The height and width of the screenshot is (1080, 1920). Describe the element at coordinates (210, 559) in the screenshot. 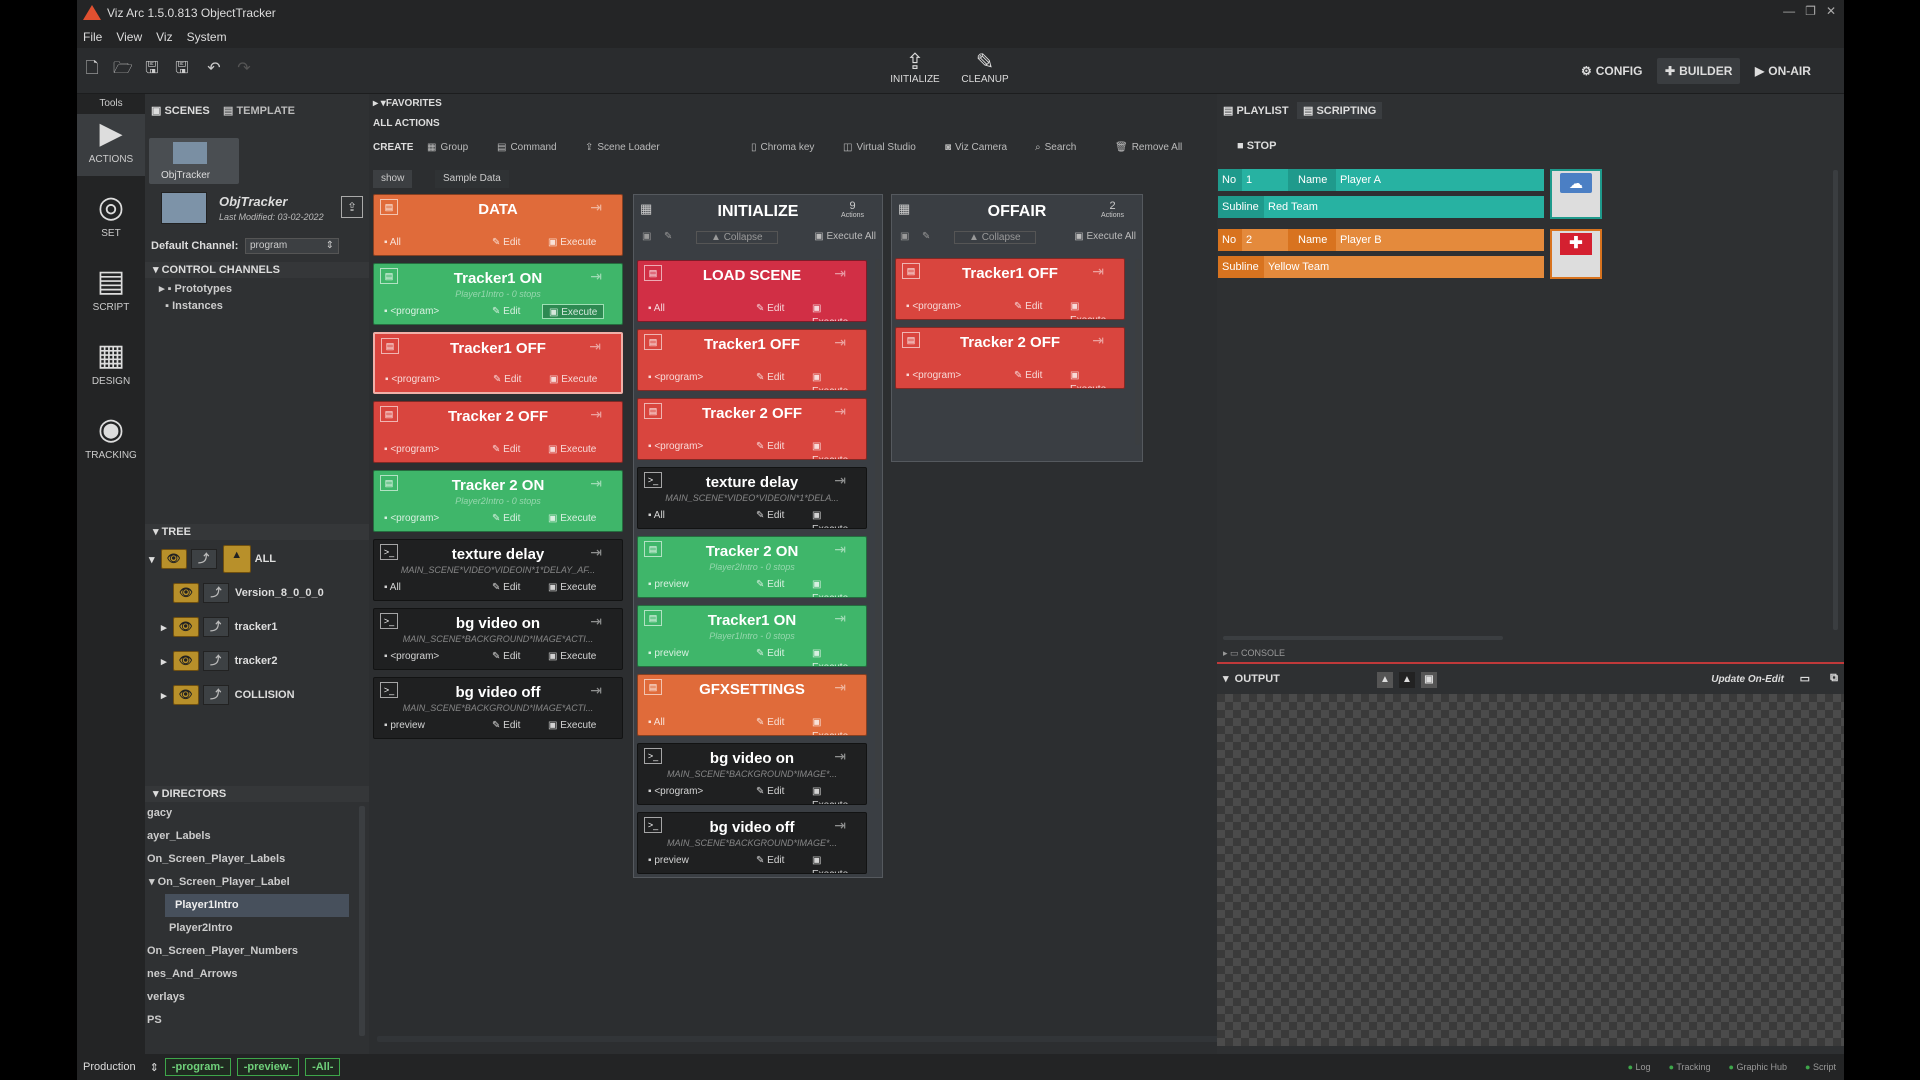

I see `tree-item-all: ▾ 👁 ⤴ ▲ ALL` at that location.